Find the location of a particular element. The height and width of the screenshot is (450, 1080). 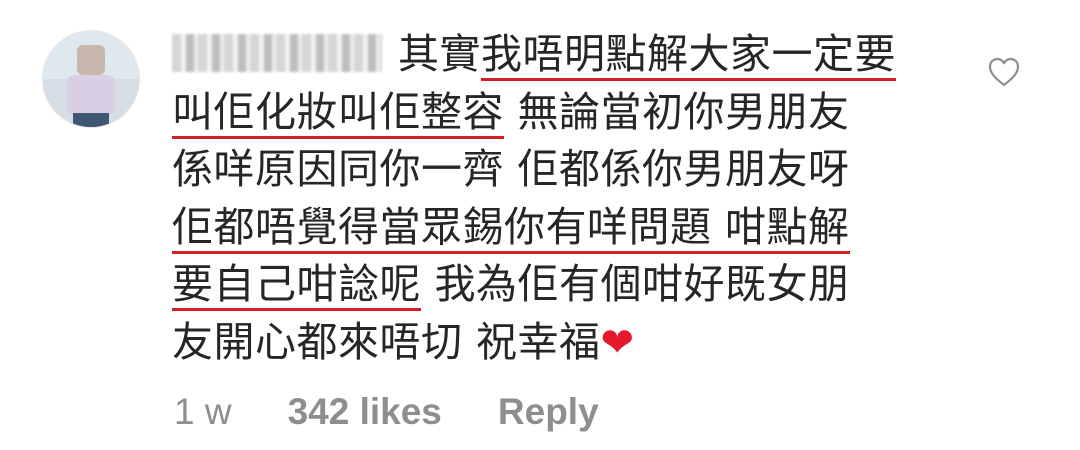

comment-line: 要自己咁諗呢 我為佢有個咁好既女朋 is located at coordinates (511, 285).